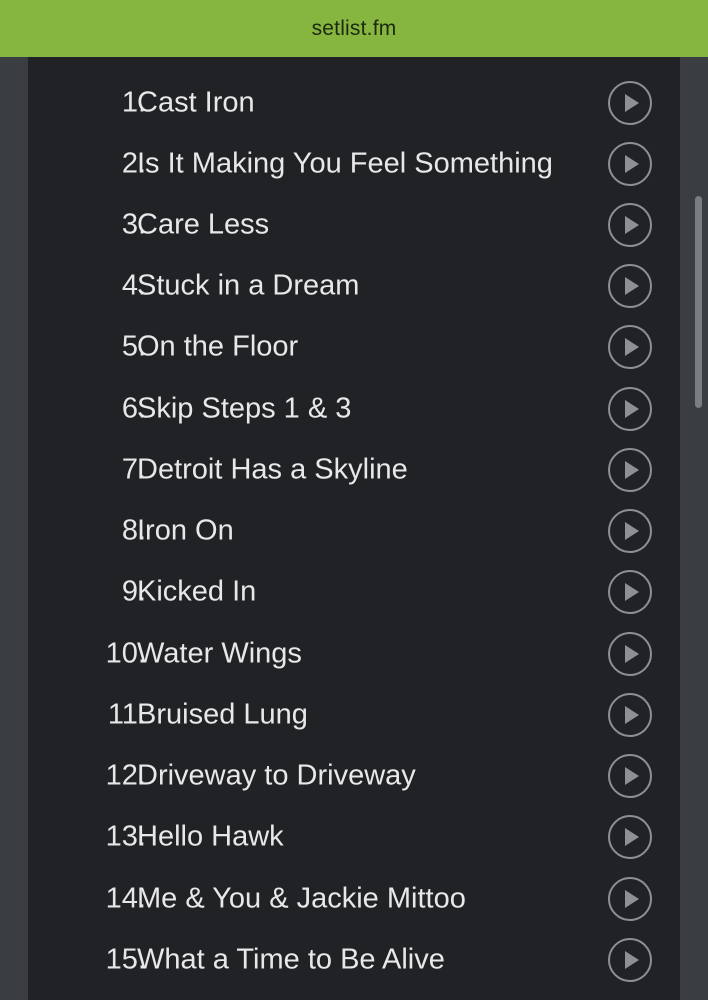 The image size is (708, 1000). What do you see at coordinates (354, 530) in the screenshot?
I see `setlist-row: 8. Iron On` at bounding box center [354, 530].